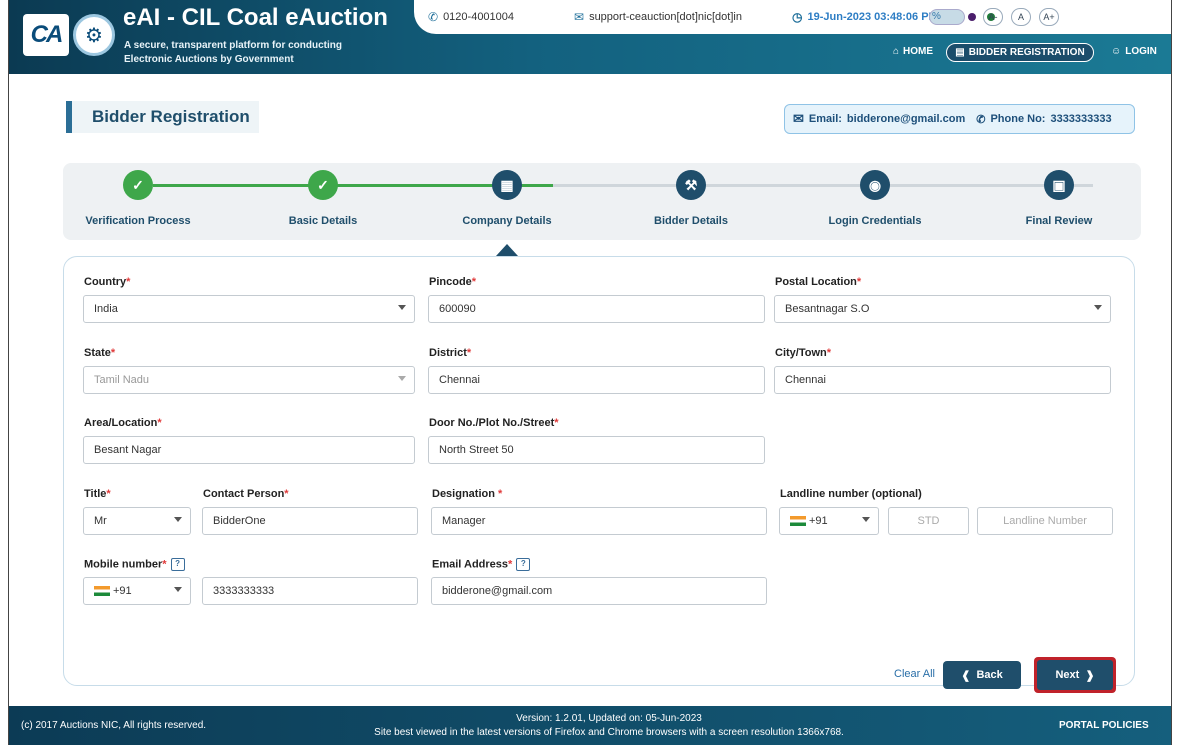 The width and height of the screenshot is (1177, 745). Describe the element at coordinates (46, 35) in the screenshot. I see `cil-logo: CA` at that location.